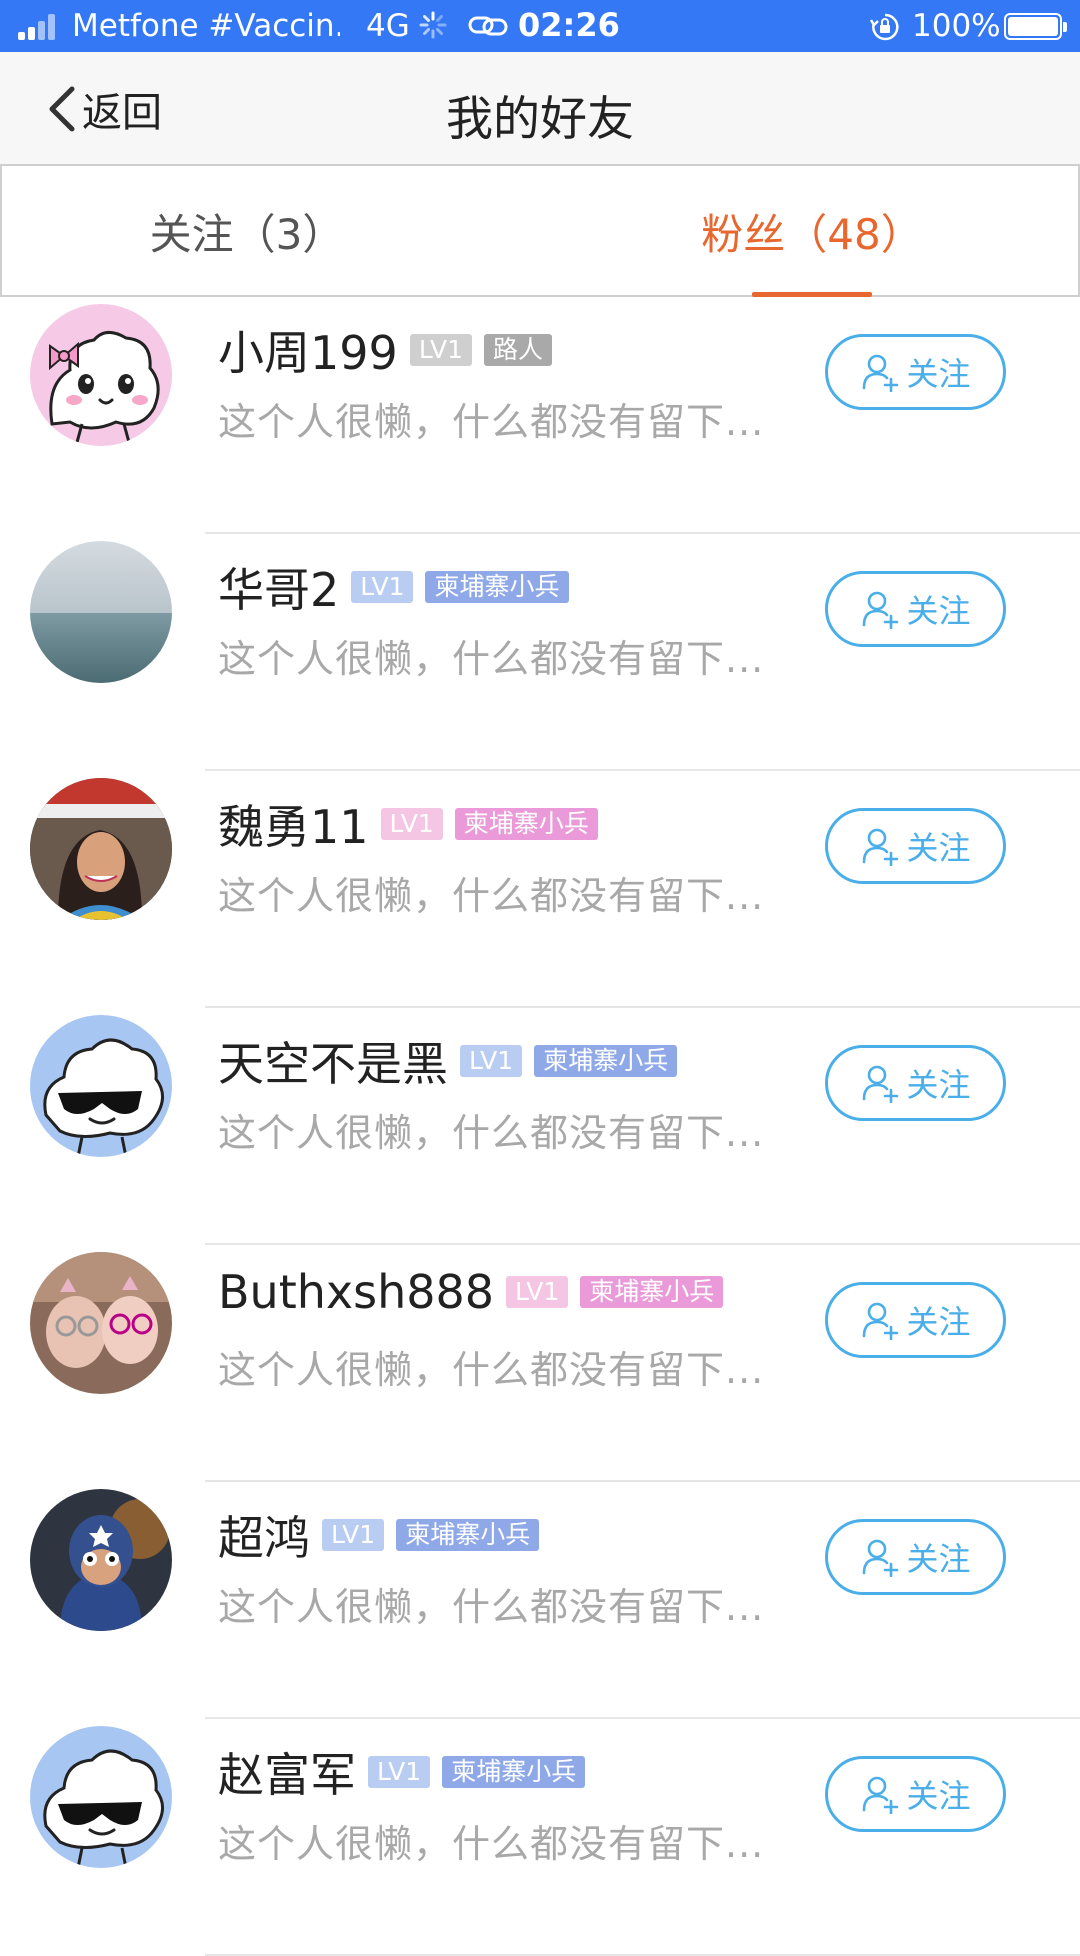 This screenshot has width=1080, height=1956. I want to click on fan-name: 天空不是黑, so click(333, 1064).